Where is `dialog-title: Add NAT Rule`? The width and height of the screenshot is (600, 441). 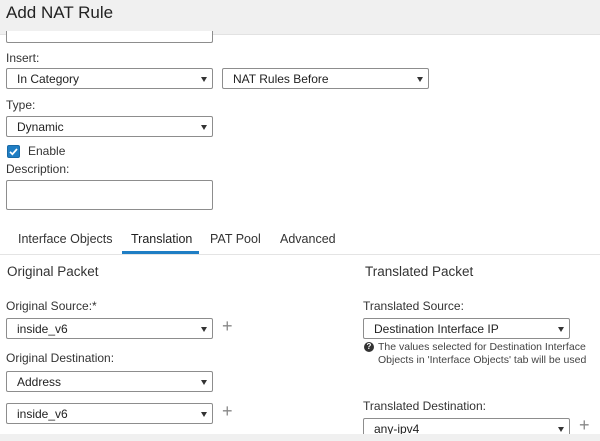 dialog-title: Add NAT Rule is located at coordinates (60, 12).